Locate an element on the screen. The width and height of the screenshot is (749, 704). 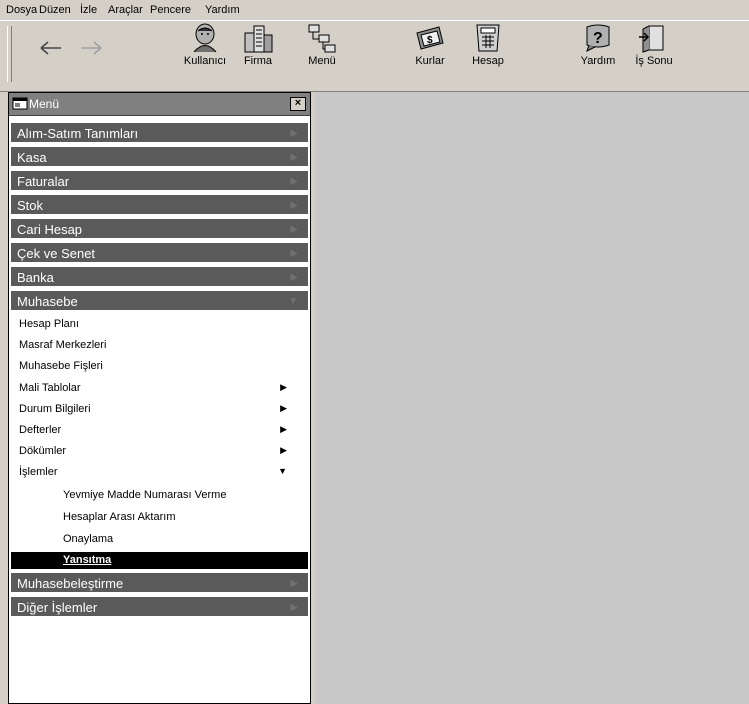
menu-duzen: Düzen is located at coordinates (55, 10).